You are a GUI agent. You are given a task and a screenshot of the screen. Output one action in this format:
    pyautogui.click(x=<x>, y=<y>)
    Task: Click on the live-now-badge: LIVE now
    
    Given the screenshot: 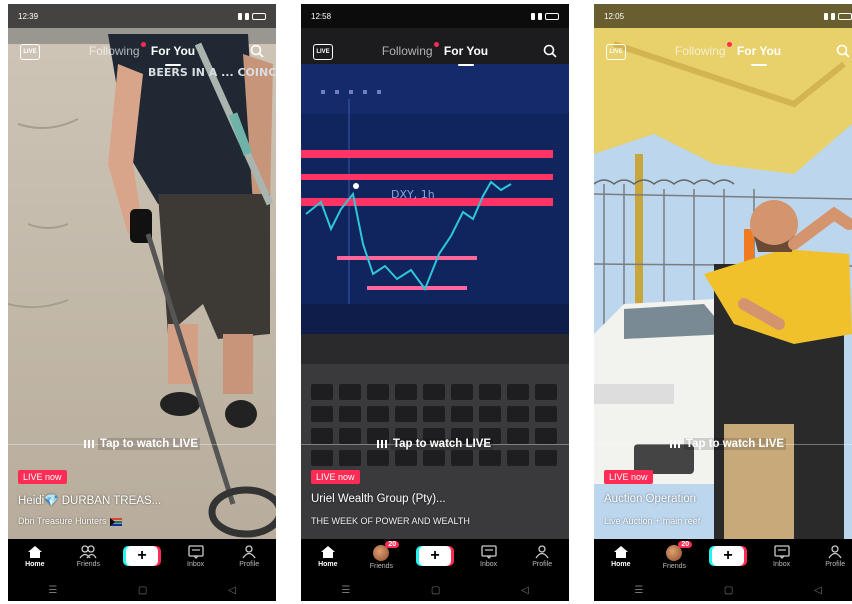 What is the action you would take?
    pyautogui.click(x=42, y=477)
    